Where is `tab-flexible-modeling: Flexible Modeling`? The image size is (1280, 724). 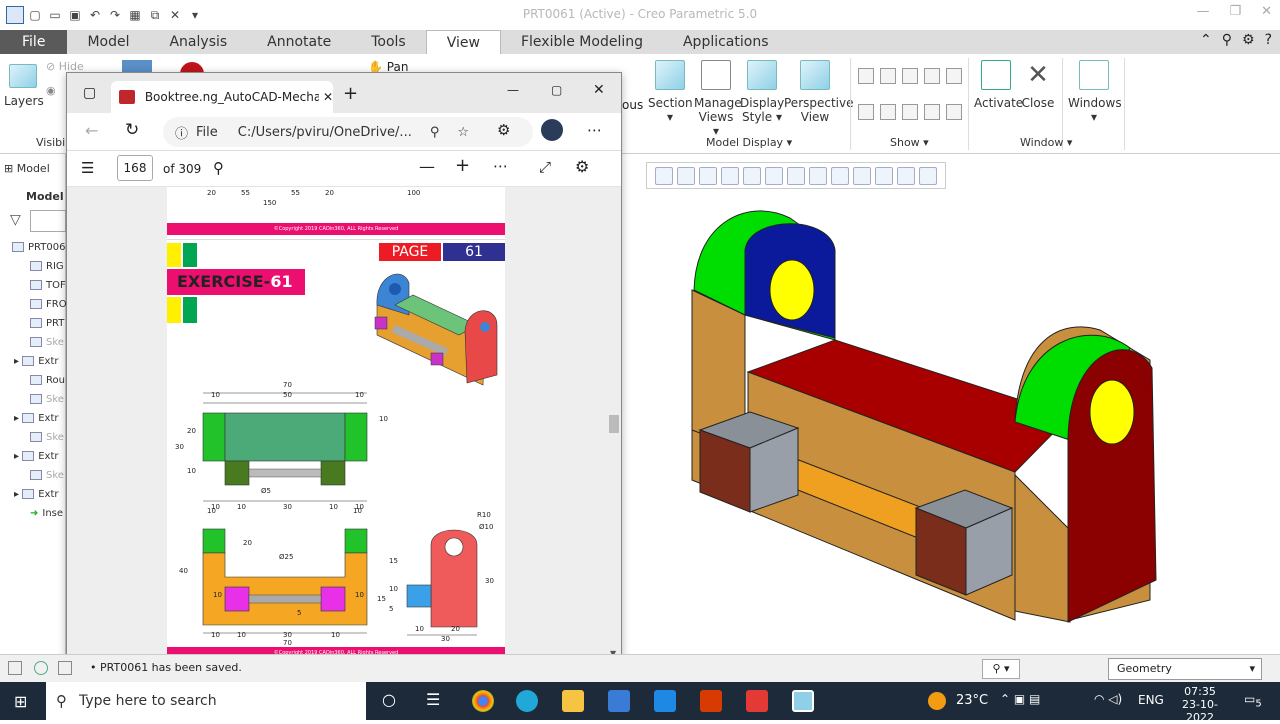 tab-flexible-modeling: Flexible Modeling is located at coordinates (582, 42).